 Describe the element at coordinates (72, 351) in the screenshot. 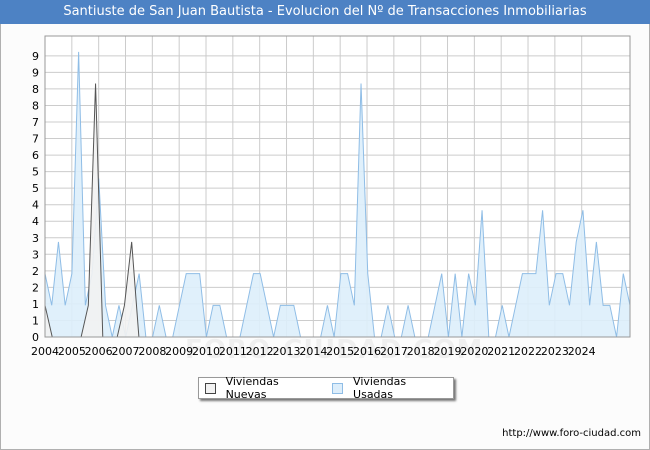

I see `x-tick-label: 2005` at that location.